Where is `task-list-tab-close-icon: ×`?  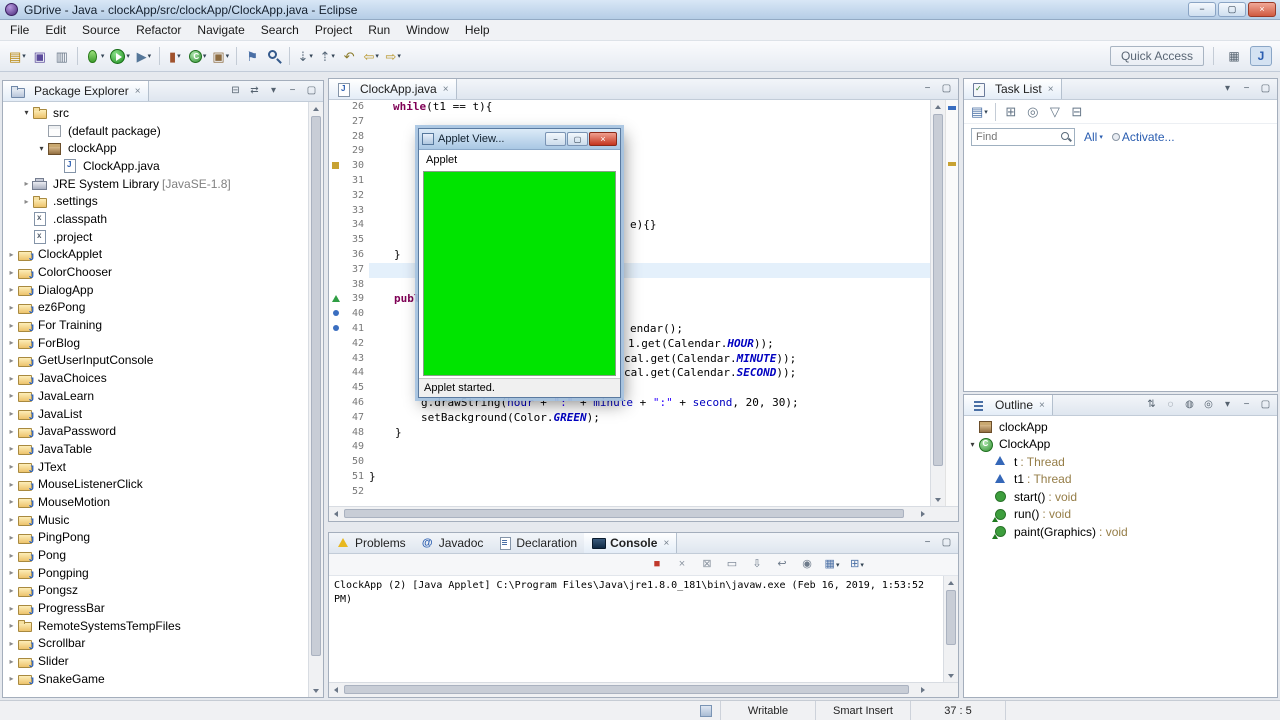
task-list-tab-close-icon: × is located at coordinates (1051, 89).